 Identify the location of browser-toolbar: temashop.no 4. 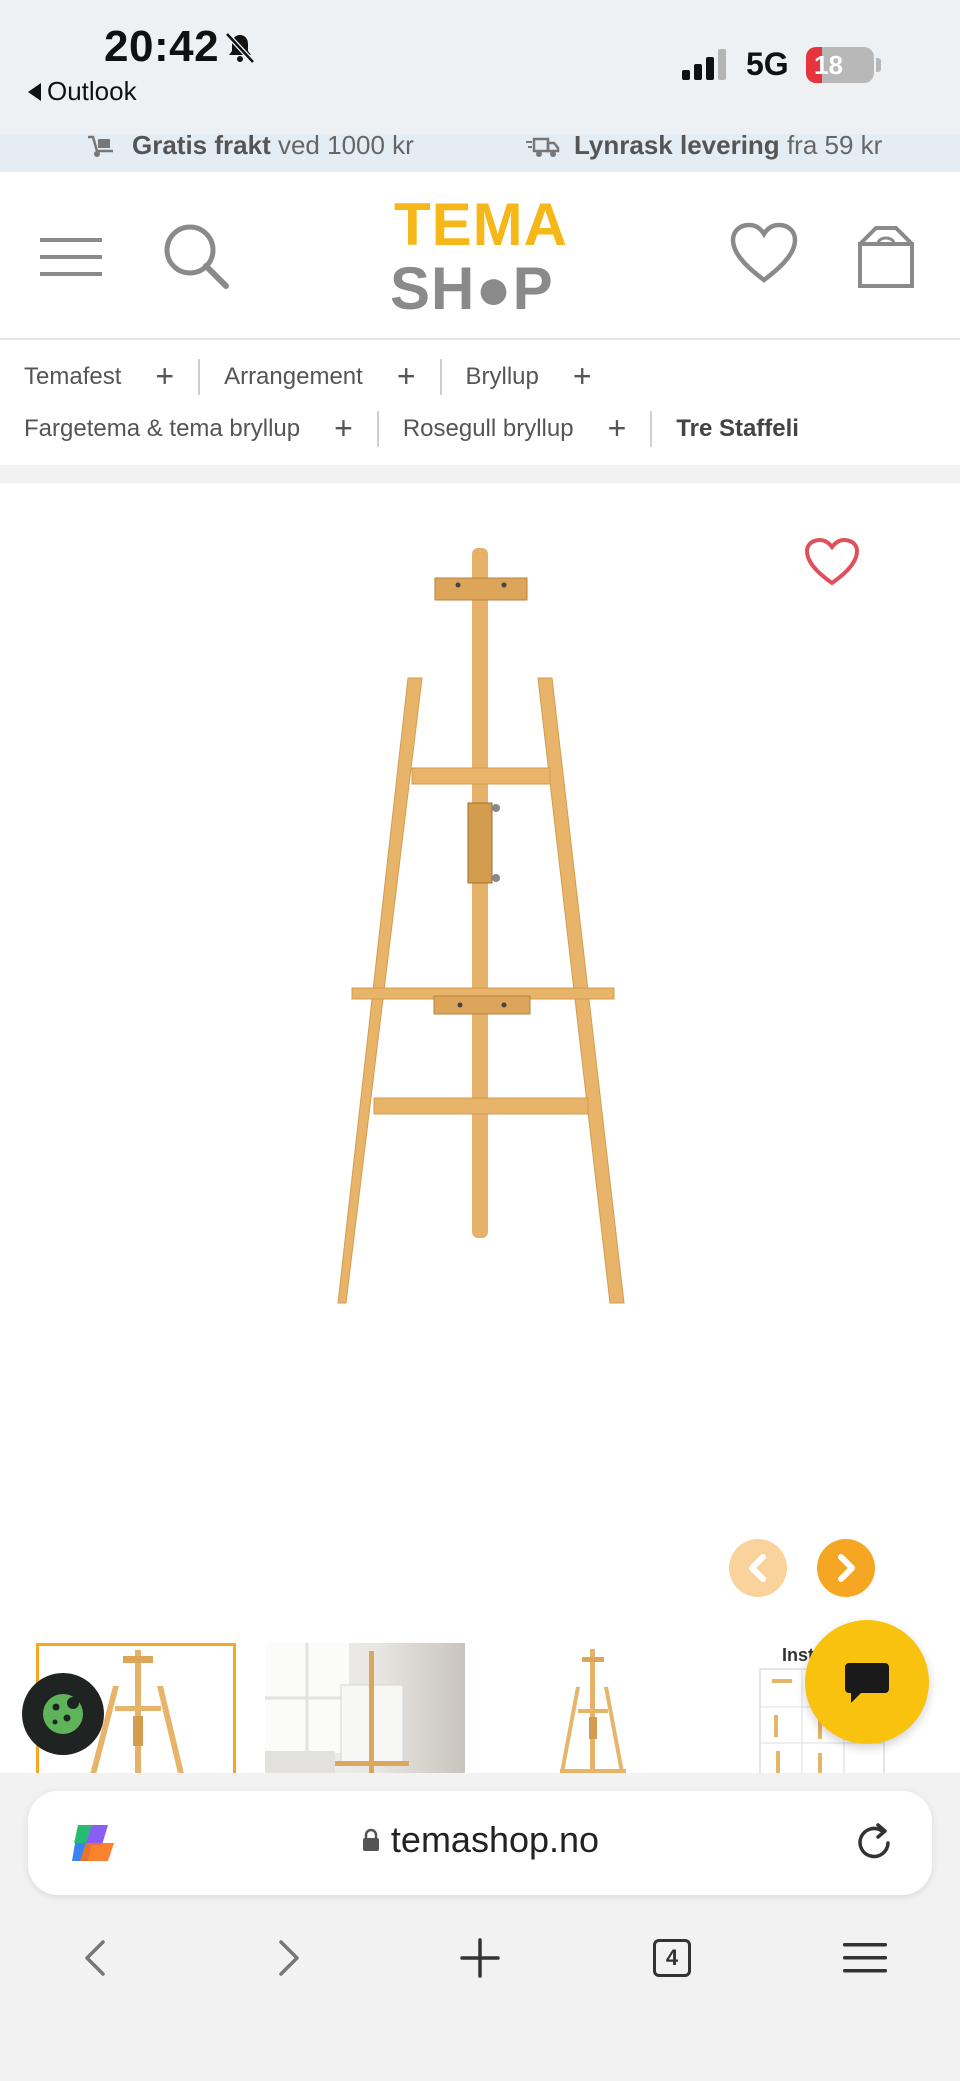
(480, 1927).